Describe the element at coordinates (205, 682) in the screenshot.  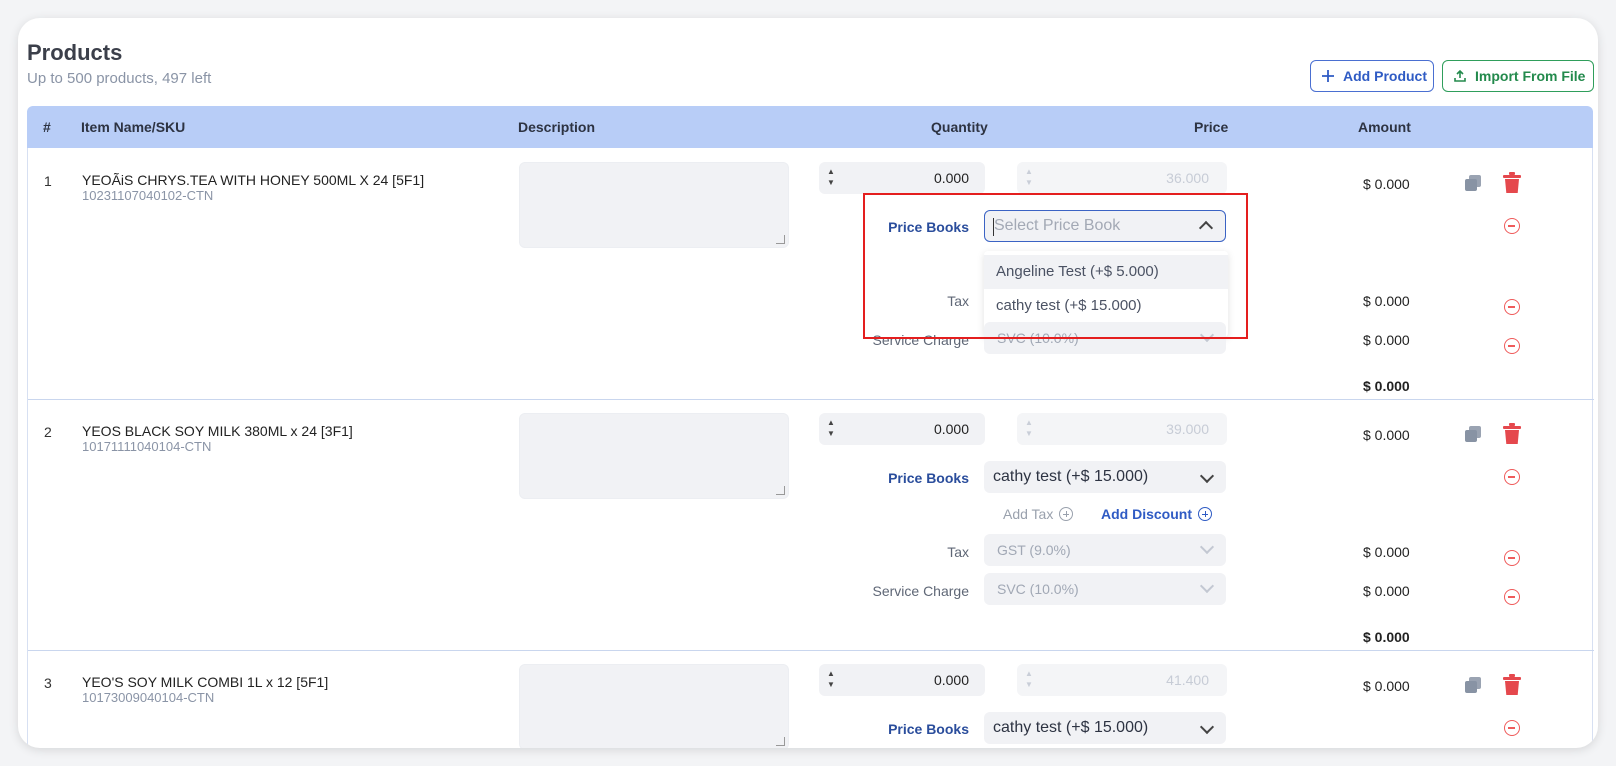
I see `item-name: YEO'S SOY MILK COMBI 1L x 12 [5F1]` at that location.